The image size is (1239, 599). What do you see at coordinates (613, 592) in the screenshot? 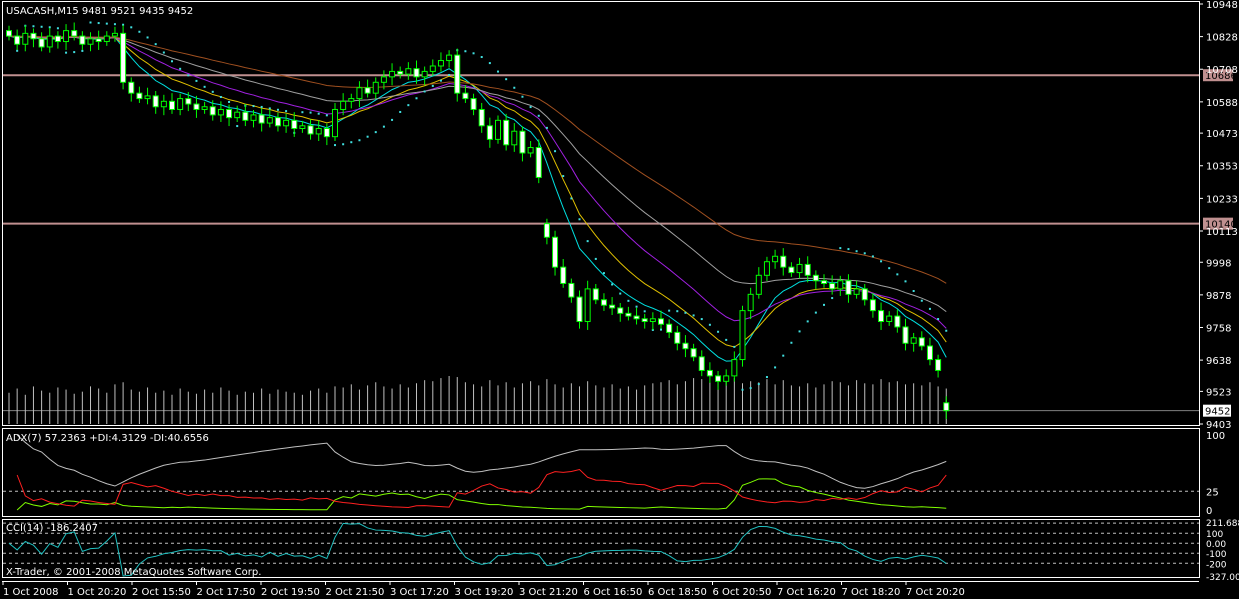
I see `time-tick-label: 6 Oct 16:50` at bounding box center [613, 592].